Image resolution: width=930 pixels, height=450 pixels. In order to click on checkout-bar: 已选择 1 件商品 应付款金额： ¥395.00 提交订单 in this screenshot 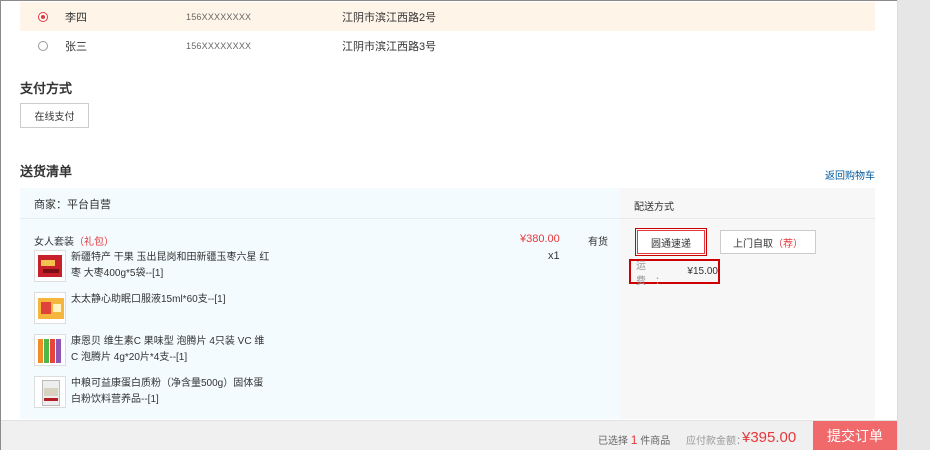, I will do `click(449, 435)`.